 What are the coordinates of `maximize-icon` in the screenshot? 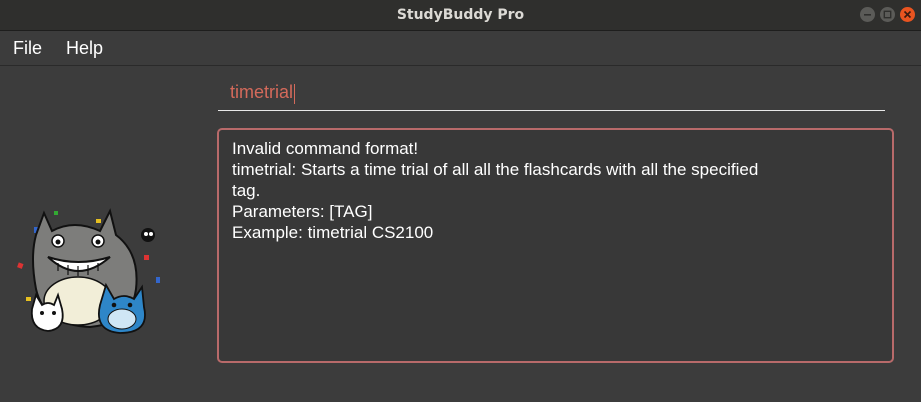 It's located at (887, 14).